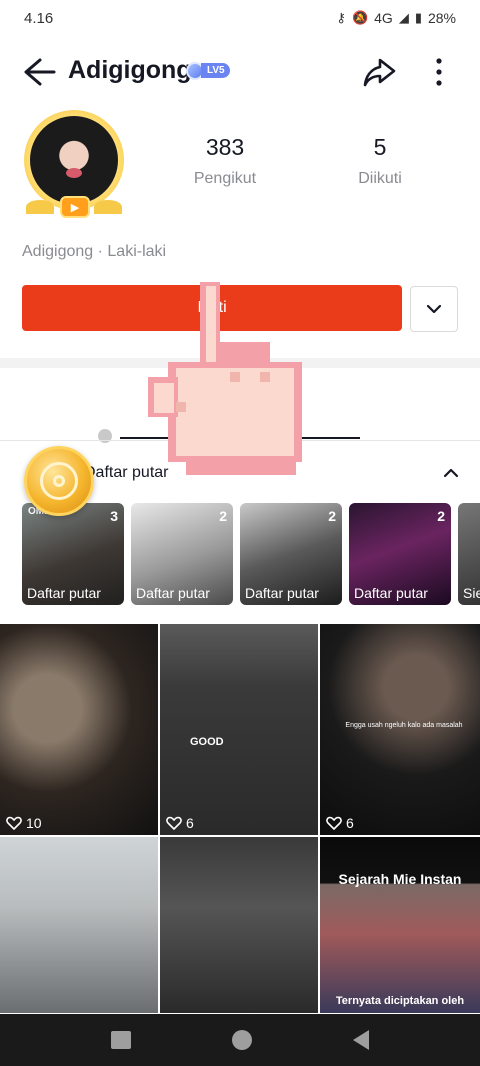  I want to click on chevron-down-icon, so click(434, 309).